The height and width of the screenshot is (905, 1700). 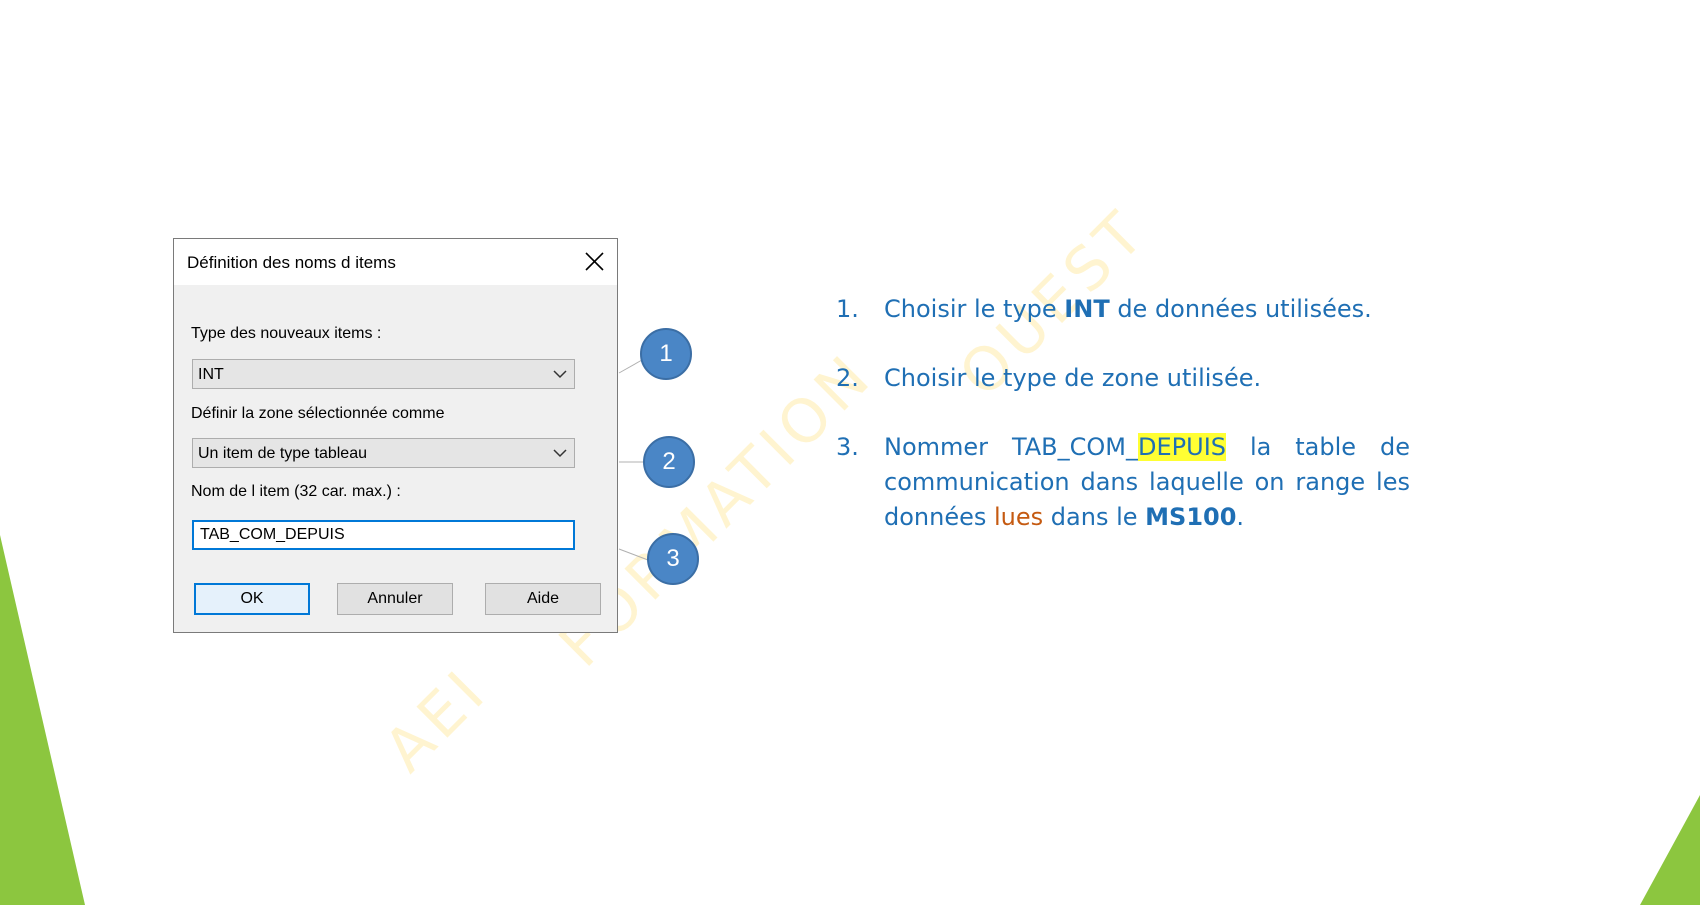 I want to click on colored-text: lues, so click(x=1019, y=517).